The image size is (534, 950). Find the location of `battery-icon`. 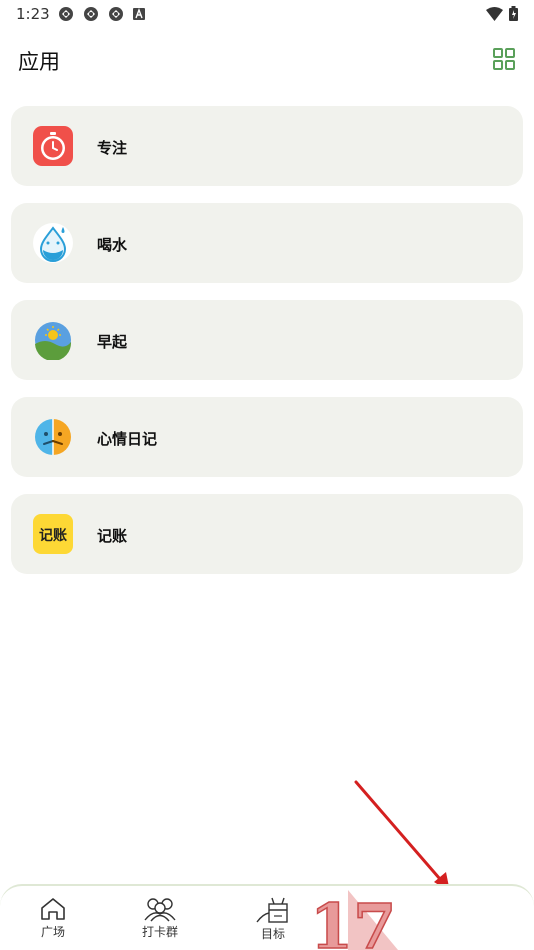

battery-icon is located at coordinates (513, 13).